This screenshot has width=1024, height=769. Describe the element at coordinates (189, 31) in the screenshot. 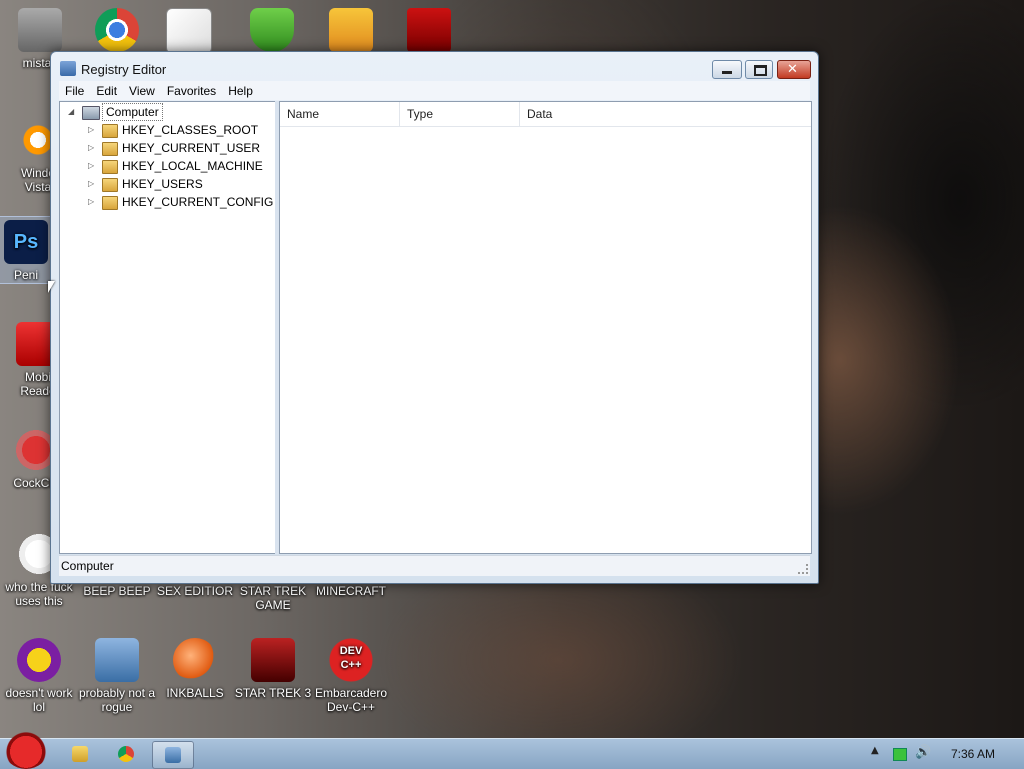

I see `cards-icon` at that location.